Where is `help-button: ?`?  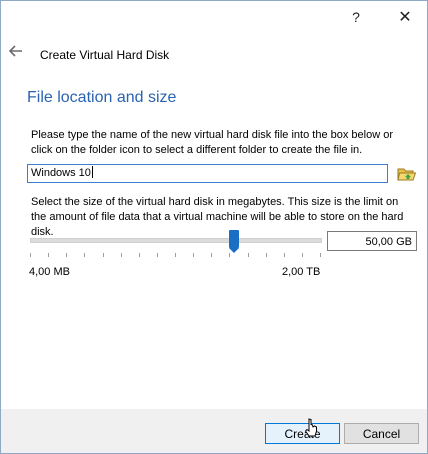 help-button: ? is located at coordinates (356, 17).